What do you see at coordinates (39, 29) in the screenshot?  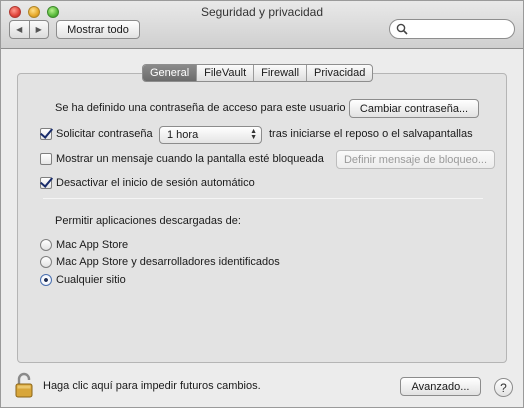 I see `forward-button: ▶` at bounding box center [39, 29].